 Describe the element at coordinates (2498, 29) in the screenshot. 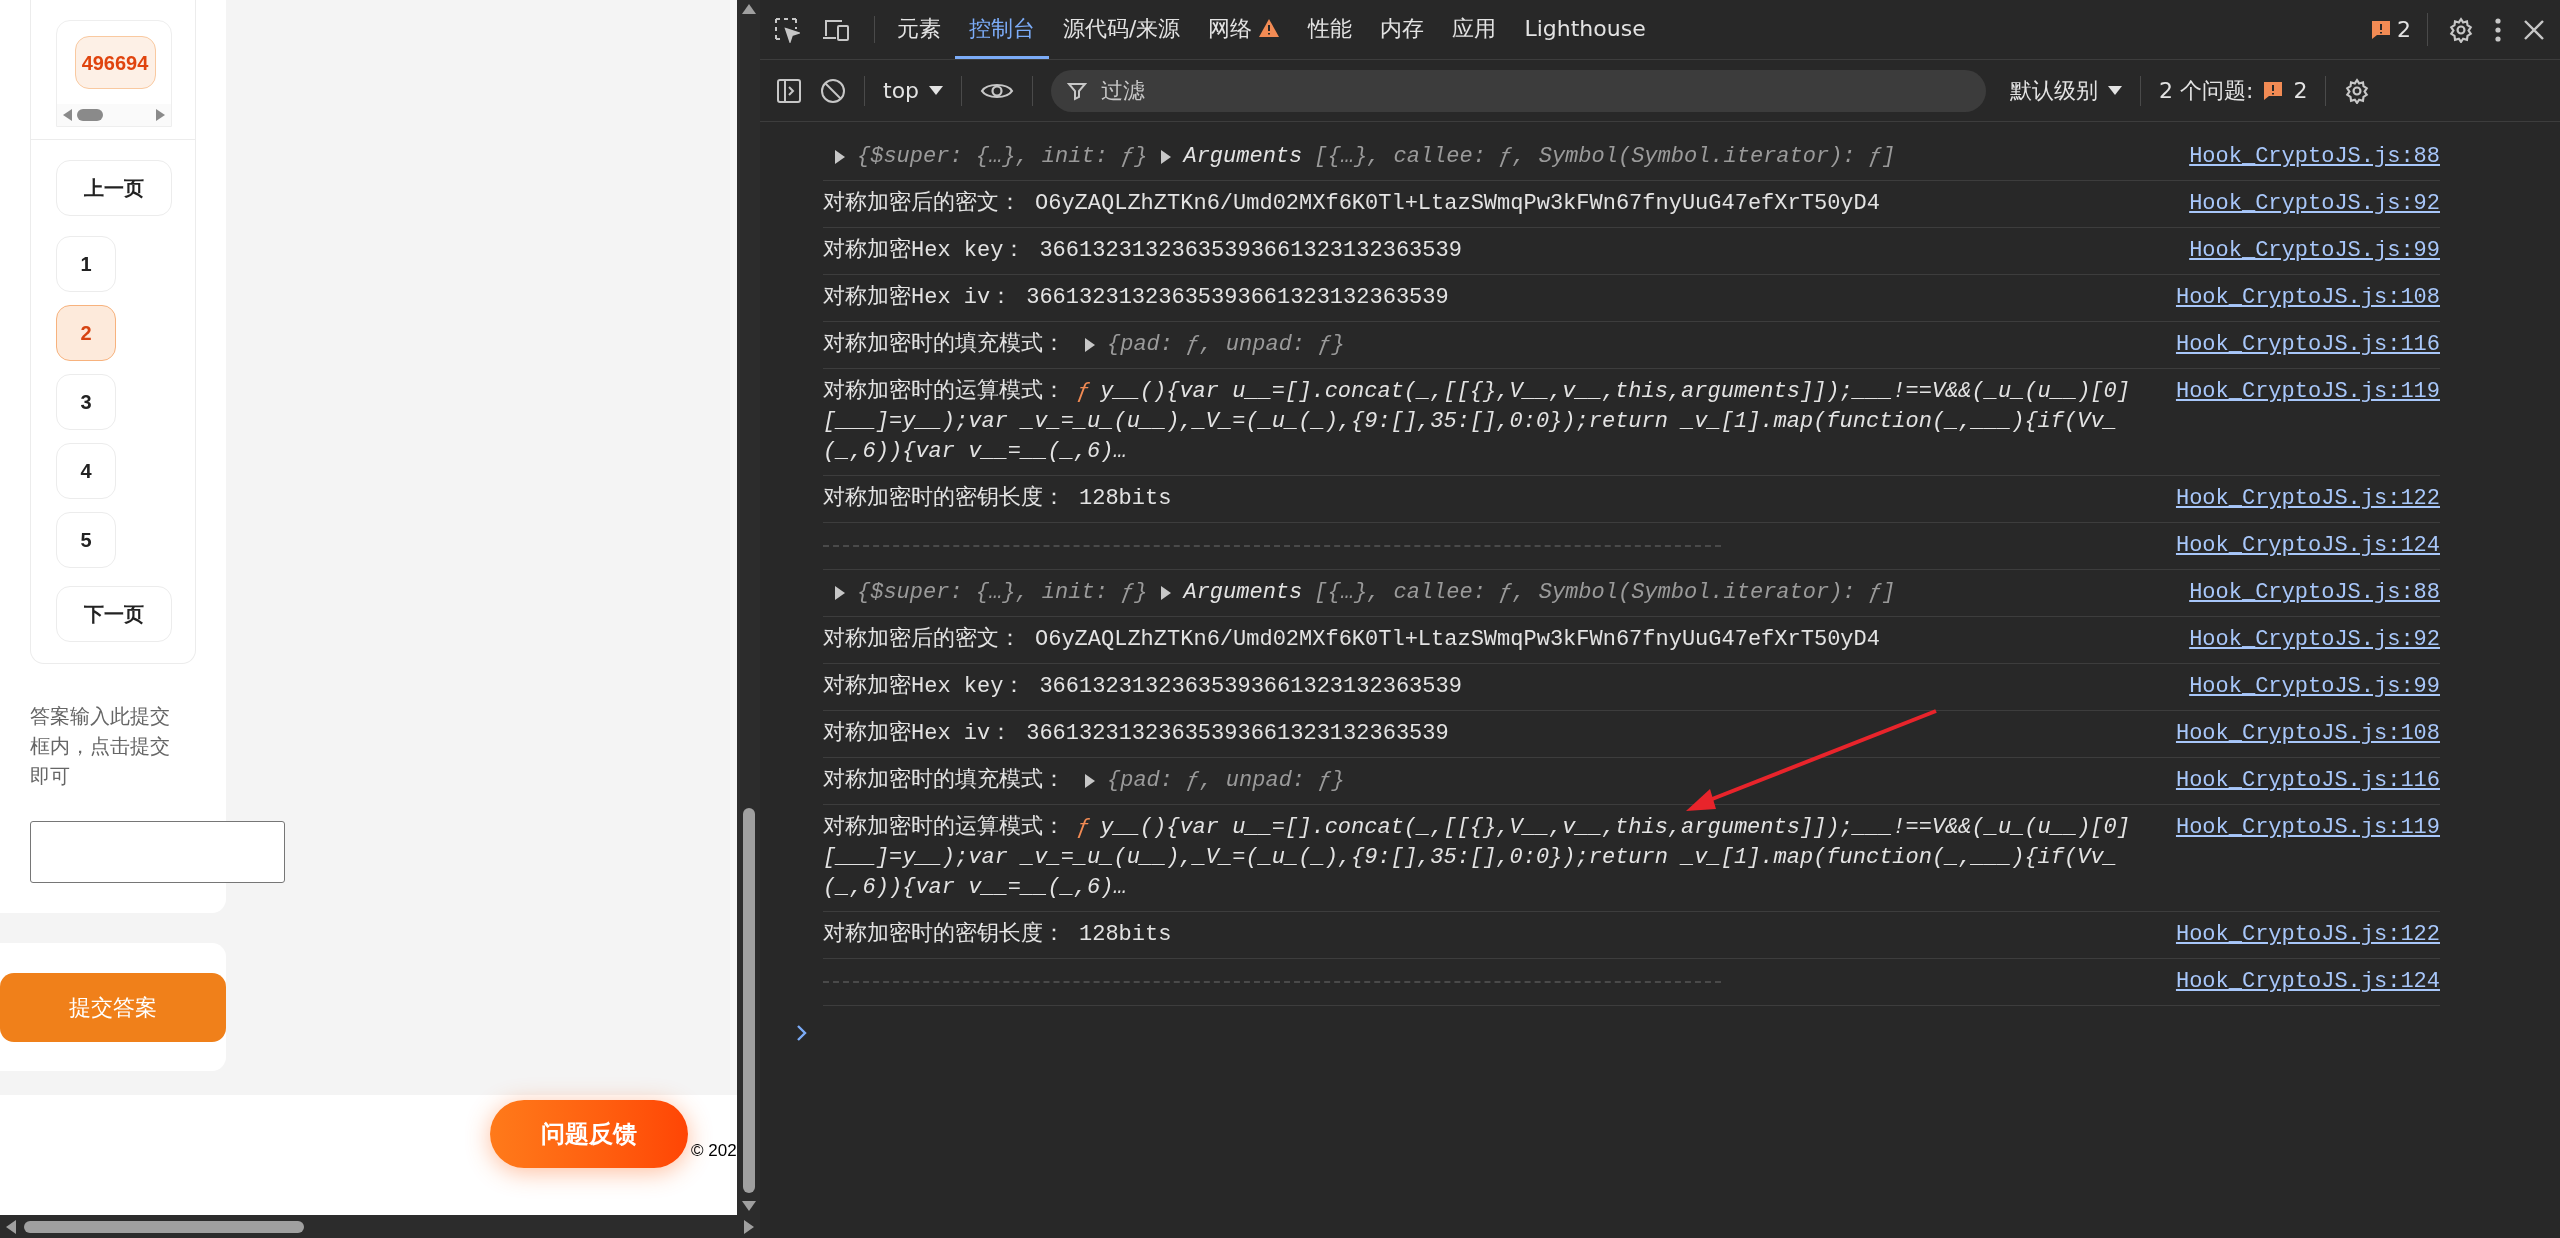

I see `more-options-icon` at that location.